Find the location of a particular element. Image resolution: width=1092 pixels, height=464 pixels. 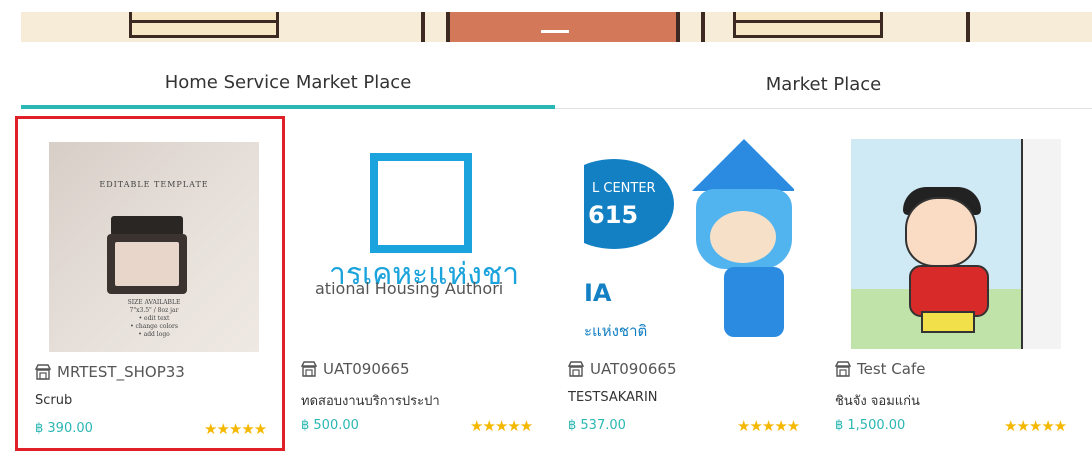

product-name: ทดสอบงานบริการประปา is located at coordinates (370, 400).